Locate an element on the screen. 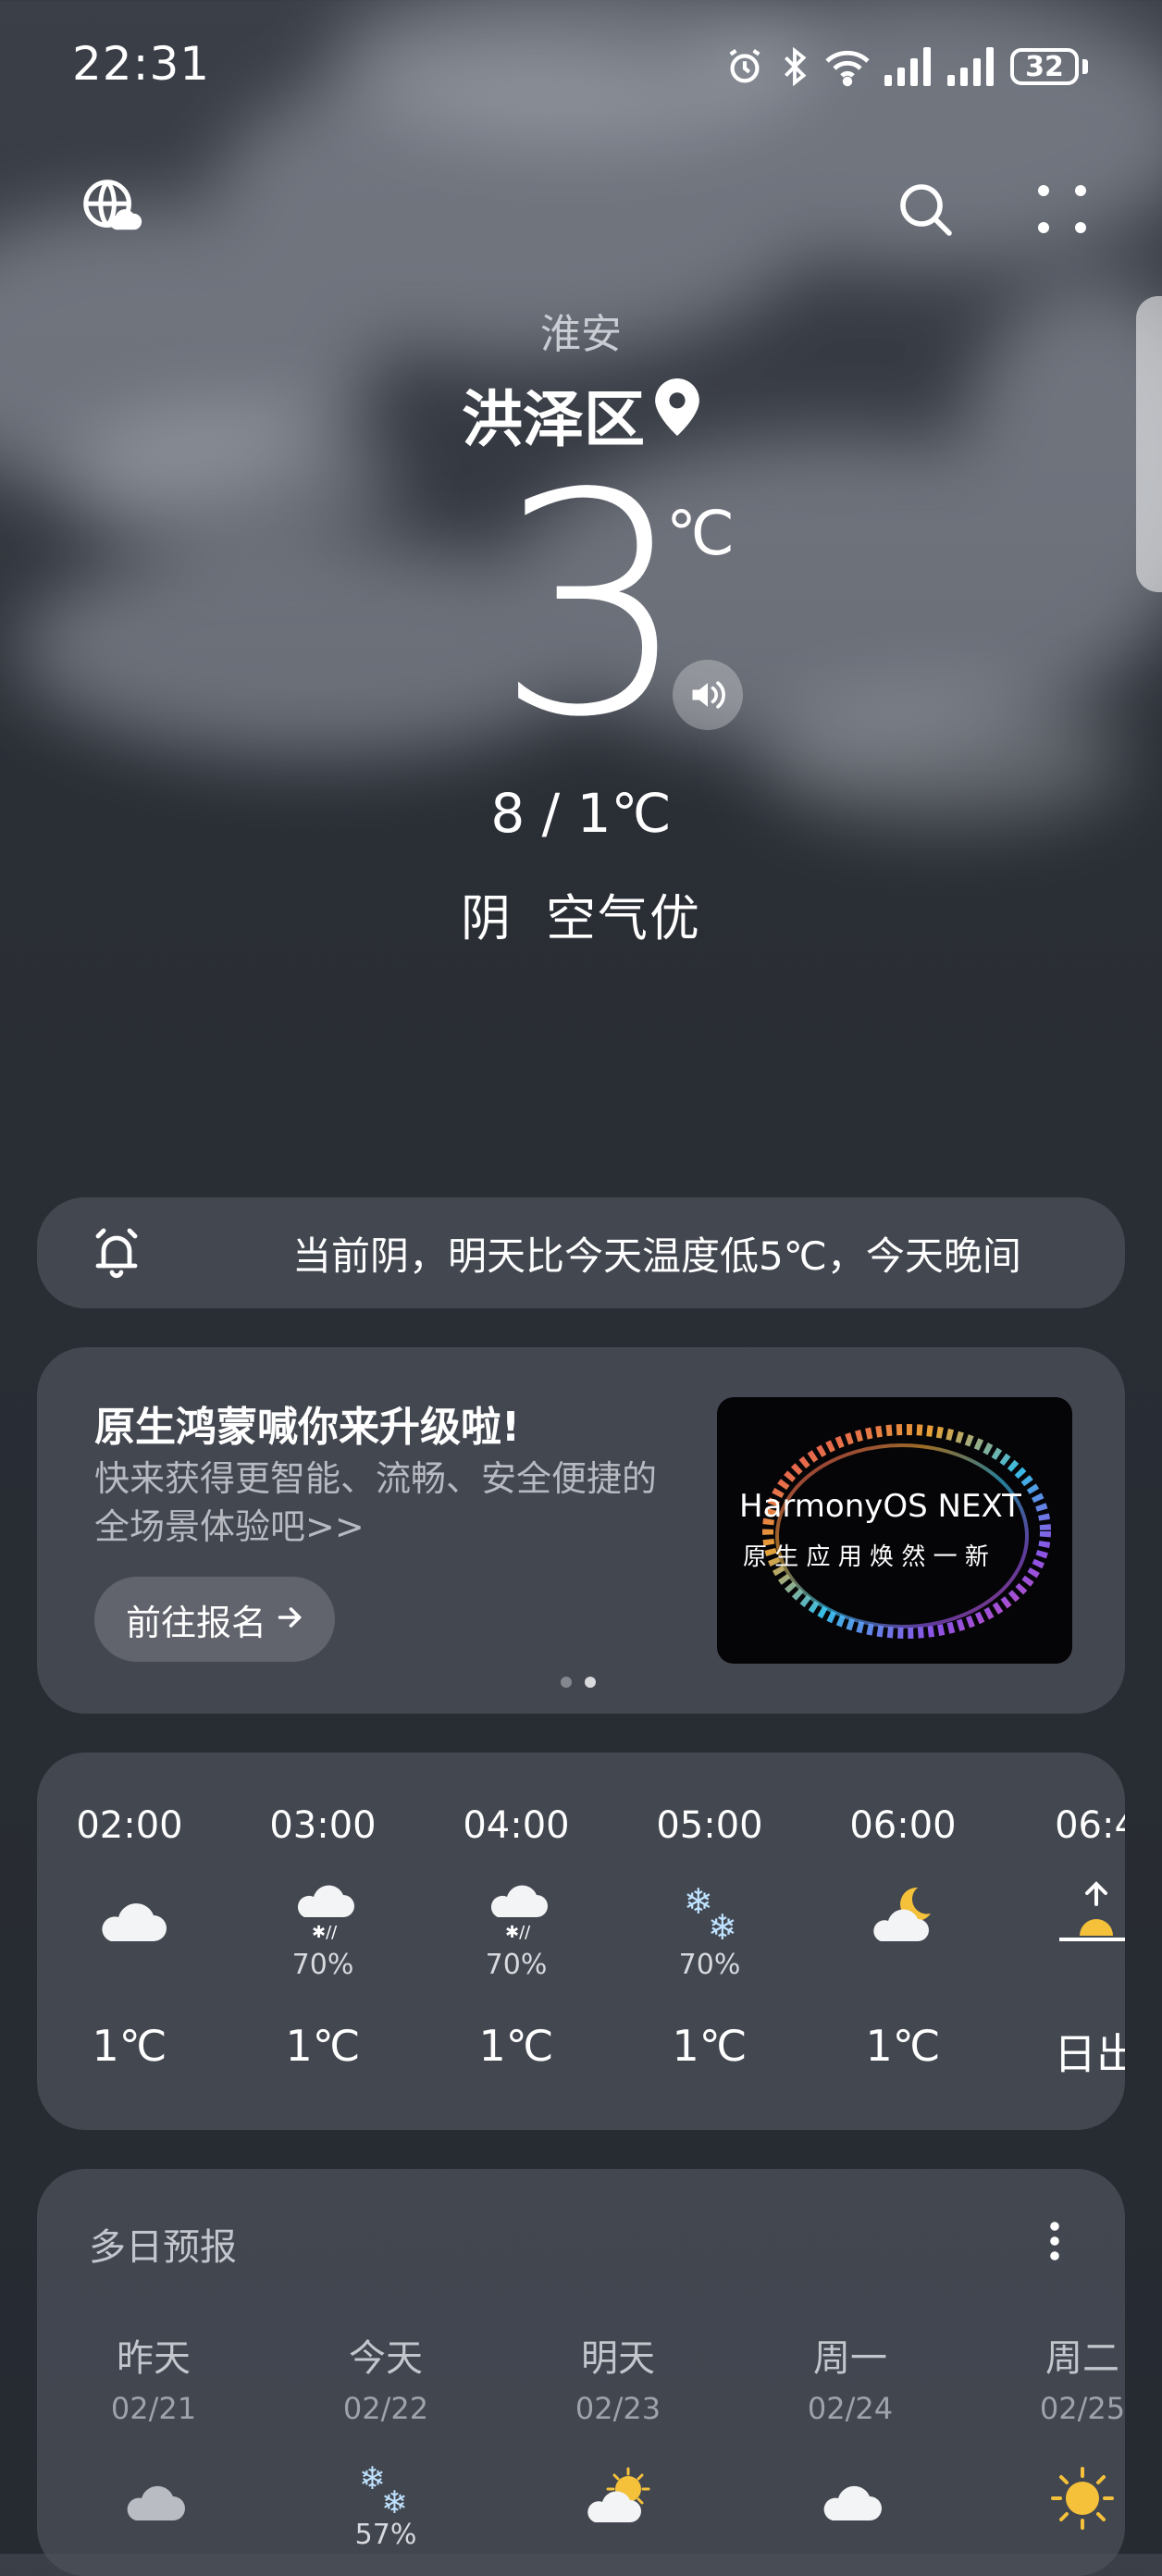 This screenshot has width=1162, height=2576. day-name: 今天 is located at coordinates (386, 2358).